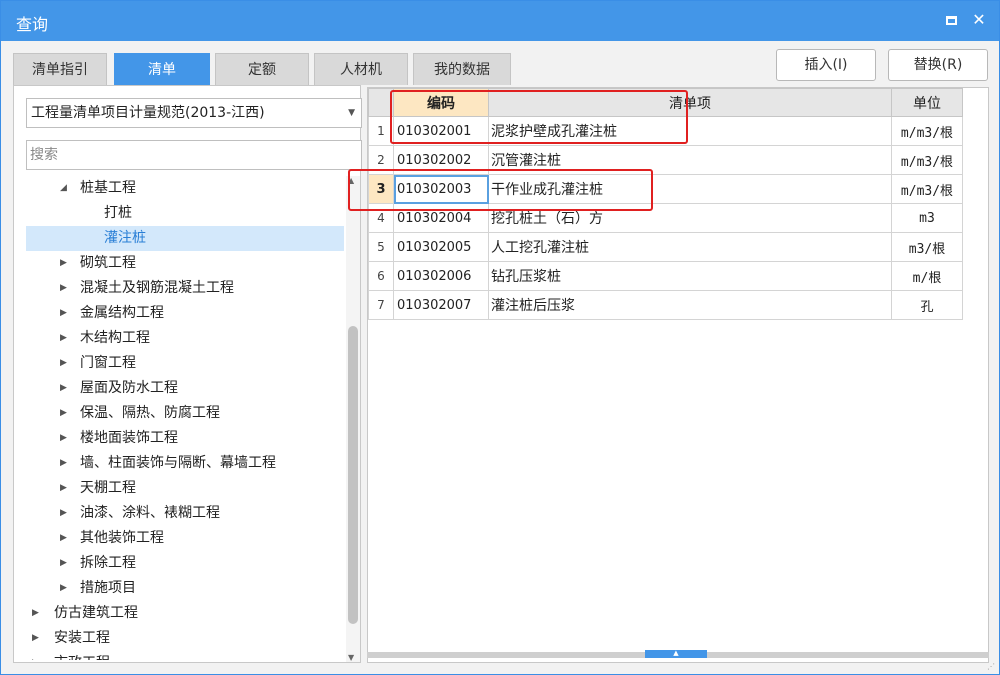 Image resolution: width=1000 pixels, height=675 pixels. What do you see at coordinates (361, 69) in the screenshot?
I see `tab-labor-material-machine: 人材机` at bounding box center [361, 69].